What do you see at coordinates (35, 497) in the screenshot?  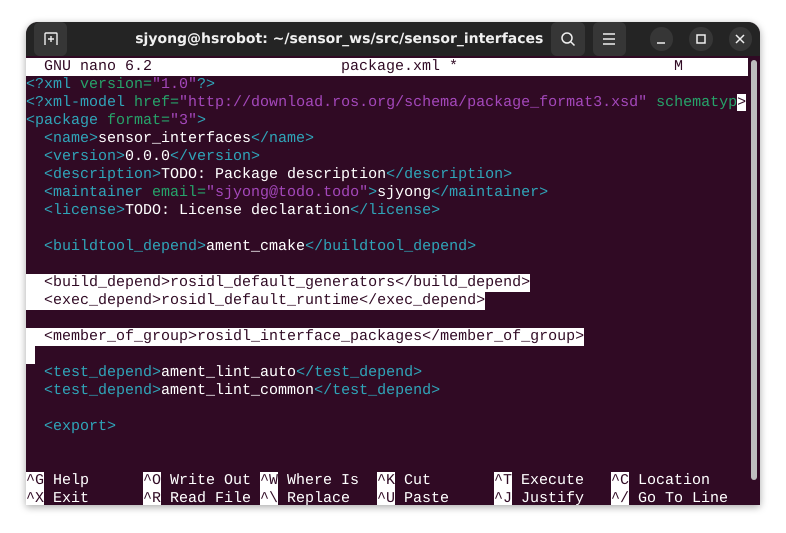 I see `shortcut-key: ^X` at bounding box center [35, 497].